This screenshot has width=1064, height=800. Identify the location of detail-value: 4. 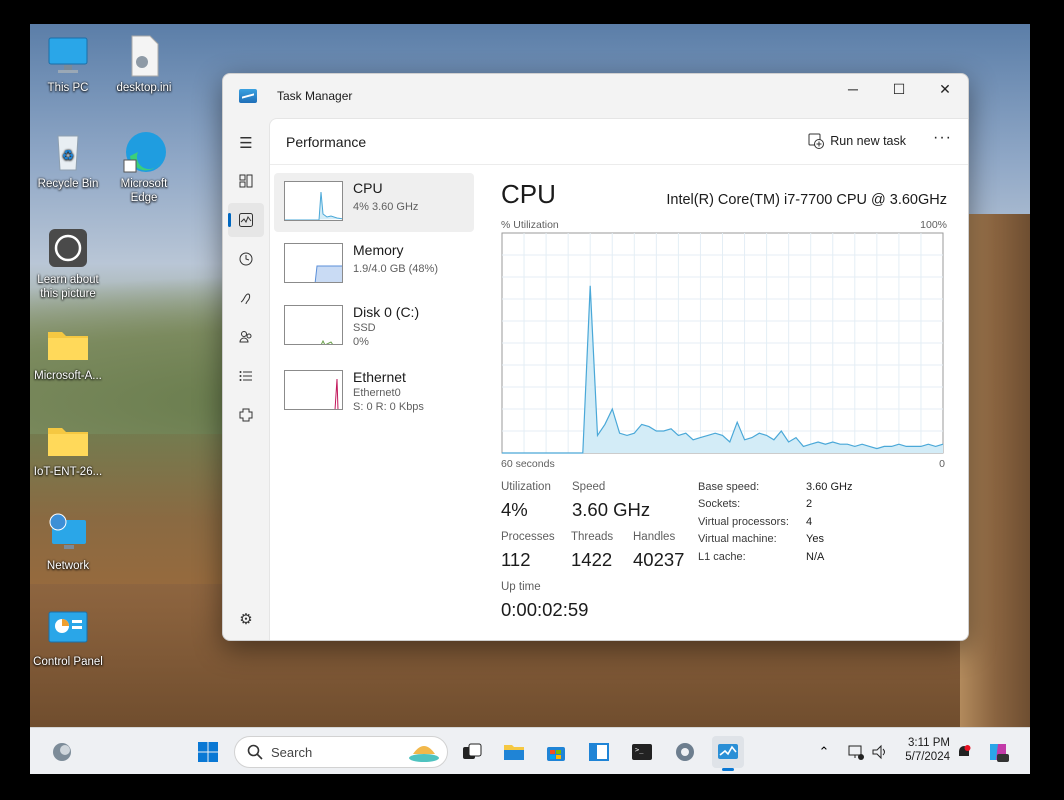
(809, 522).